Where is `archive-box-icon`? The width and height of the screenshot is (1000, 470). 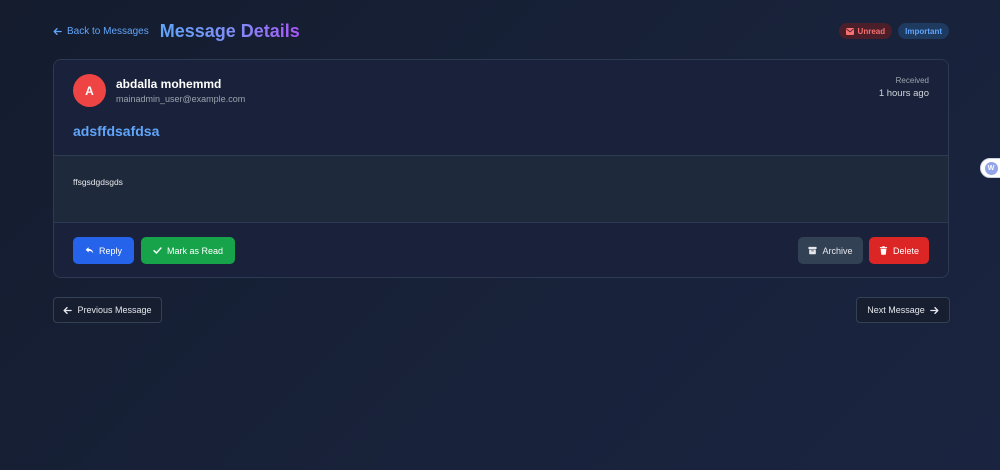
archive-box-icon is located at coordinates (813, 250).